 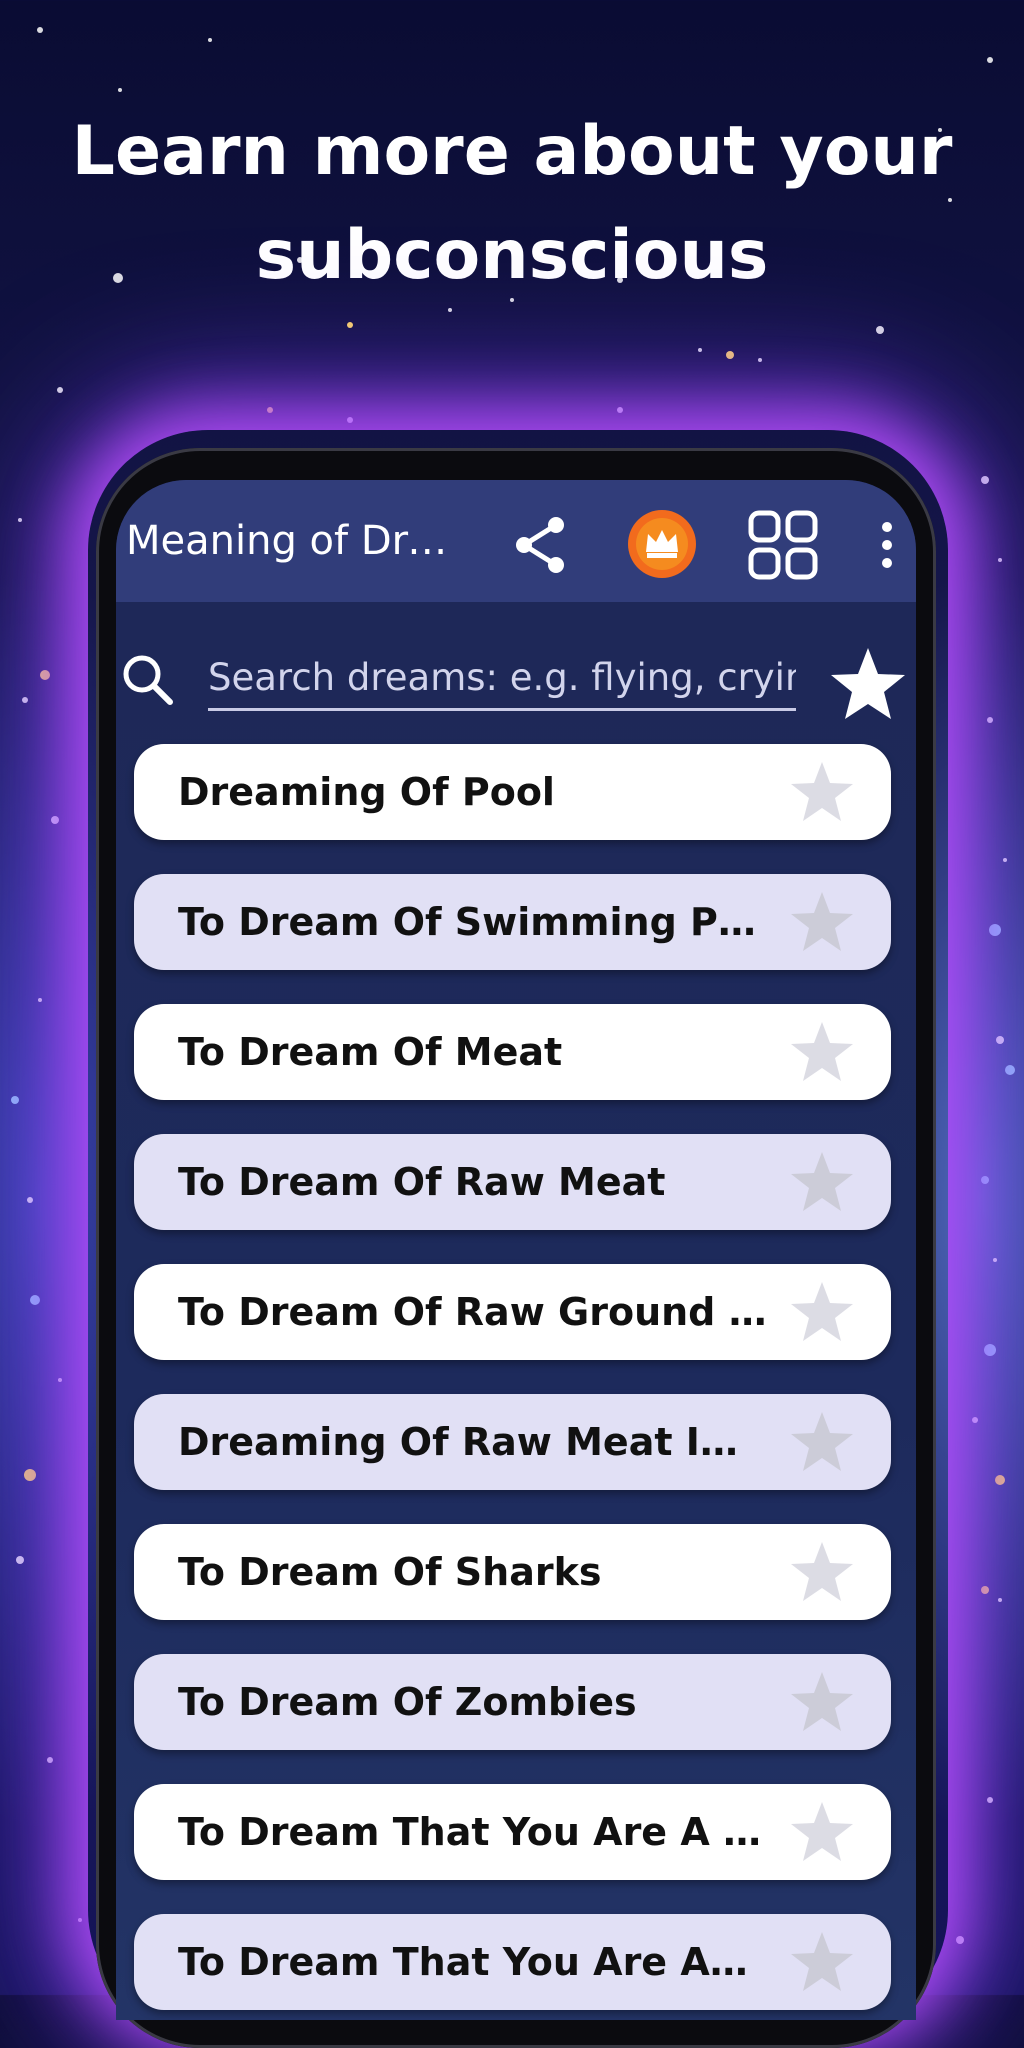 What do you see at coordinates (468, 1442) in the screenshot?
I see `list-item-label: Dreaming Of Raw Meat In Abundance` at bounding box center [468, 1442].